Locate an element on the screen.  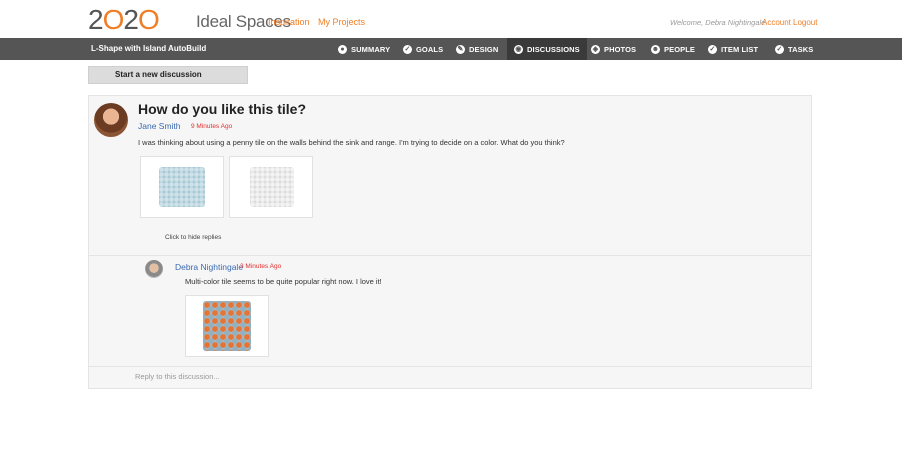
tab-people: ☻ PEOPLE is located at coordinates (673, 49).